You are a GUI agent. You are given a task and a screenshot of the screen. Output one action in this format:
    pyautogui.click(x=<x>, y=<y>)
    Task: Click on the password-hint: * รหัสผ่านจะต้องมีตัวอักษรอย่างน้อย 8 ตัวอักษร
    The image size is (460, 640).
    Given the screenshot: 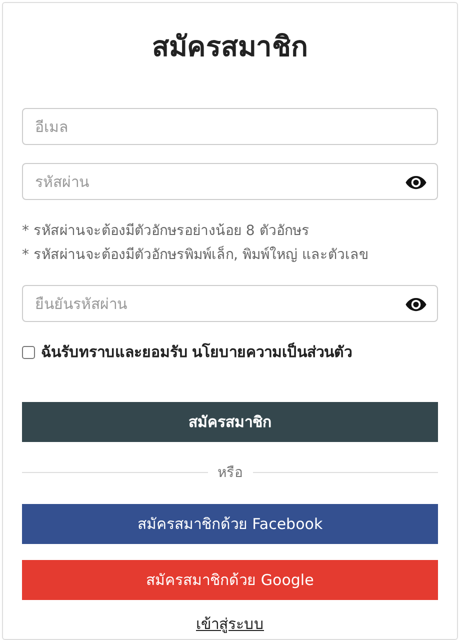 What is the action you would take?
    pyautogui.click(x=166, y=231)
    